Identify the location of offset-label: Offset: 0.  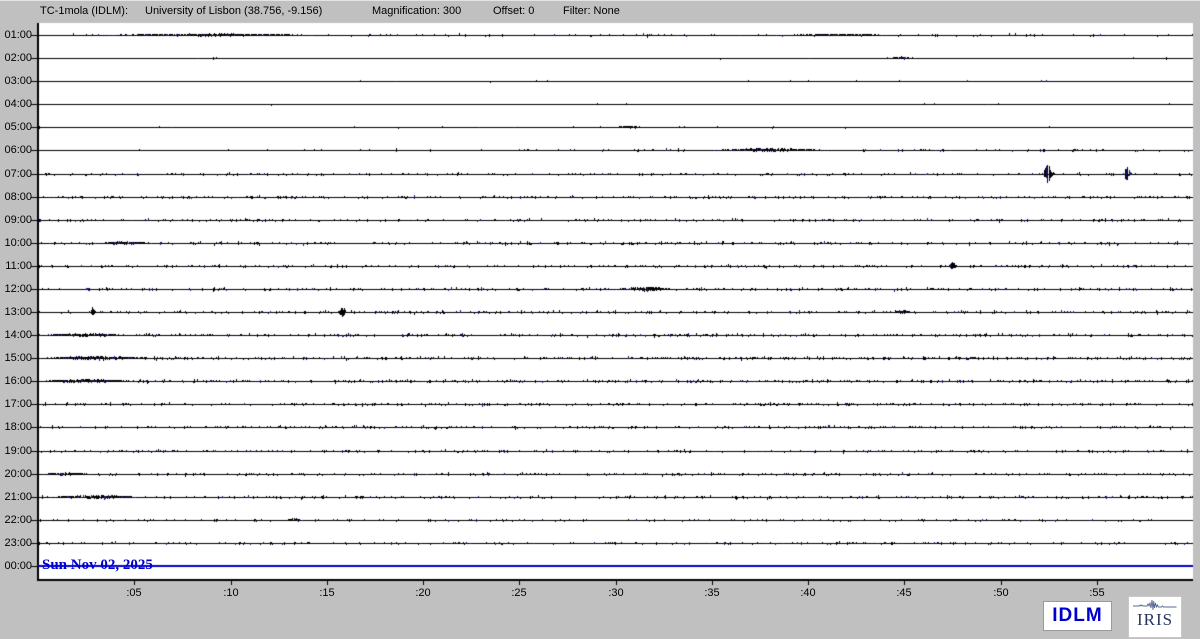
(514, 11).